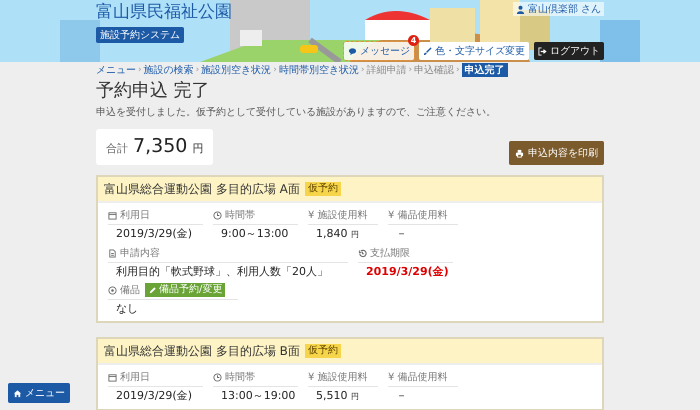  What do you see at coordinates (379, 51) in the screenshot?
I see `message-button: メッセージ` at bounding box center [379, 51].